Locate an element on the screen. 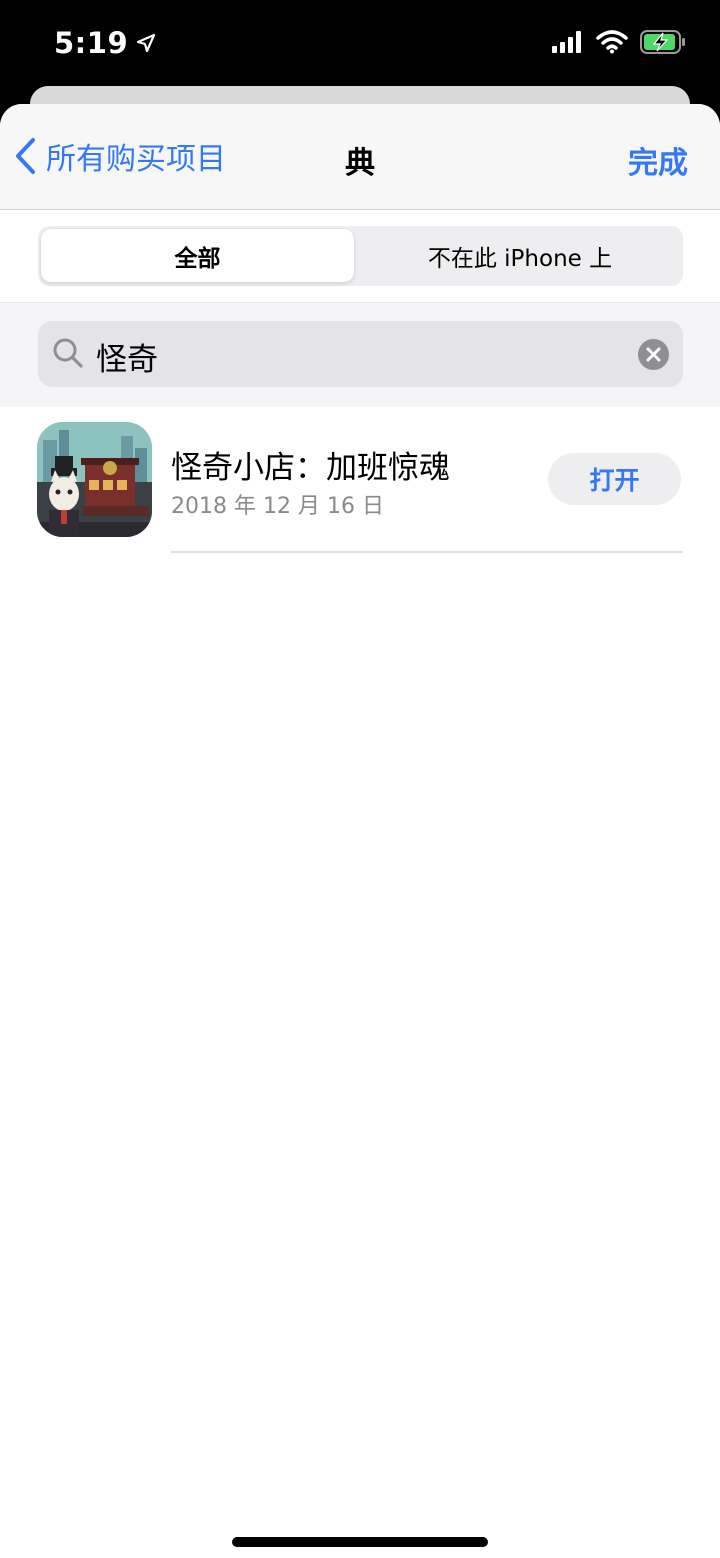 Image resolution: width=720 pixels, height=1558 pixels. segmented-control: 全部 不在此 iPhone 上 is located at coordinates (360, 256).